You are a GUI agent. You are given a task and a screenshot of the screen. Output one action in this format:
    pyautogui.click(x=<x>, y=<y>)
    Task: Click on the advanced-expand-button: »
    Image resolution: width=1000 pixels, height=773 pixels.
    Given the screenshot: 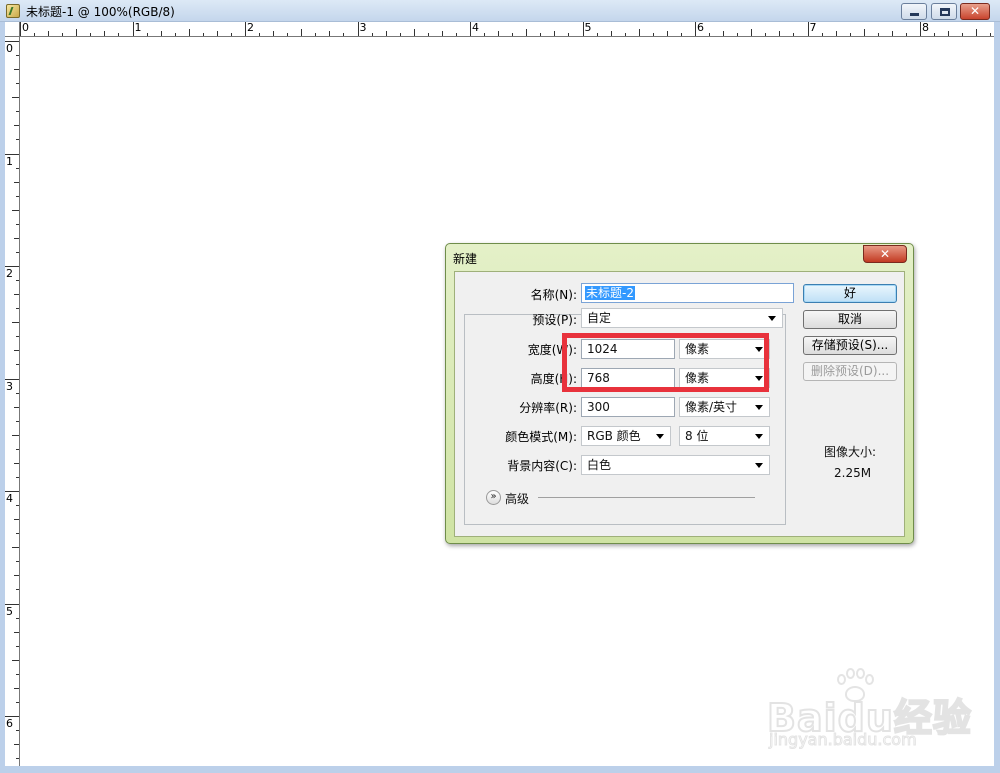 What is the action you would take?
    pyautogui.click(x=493, y=497)
    